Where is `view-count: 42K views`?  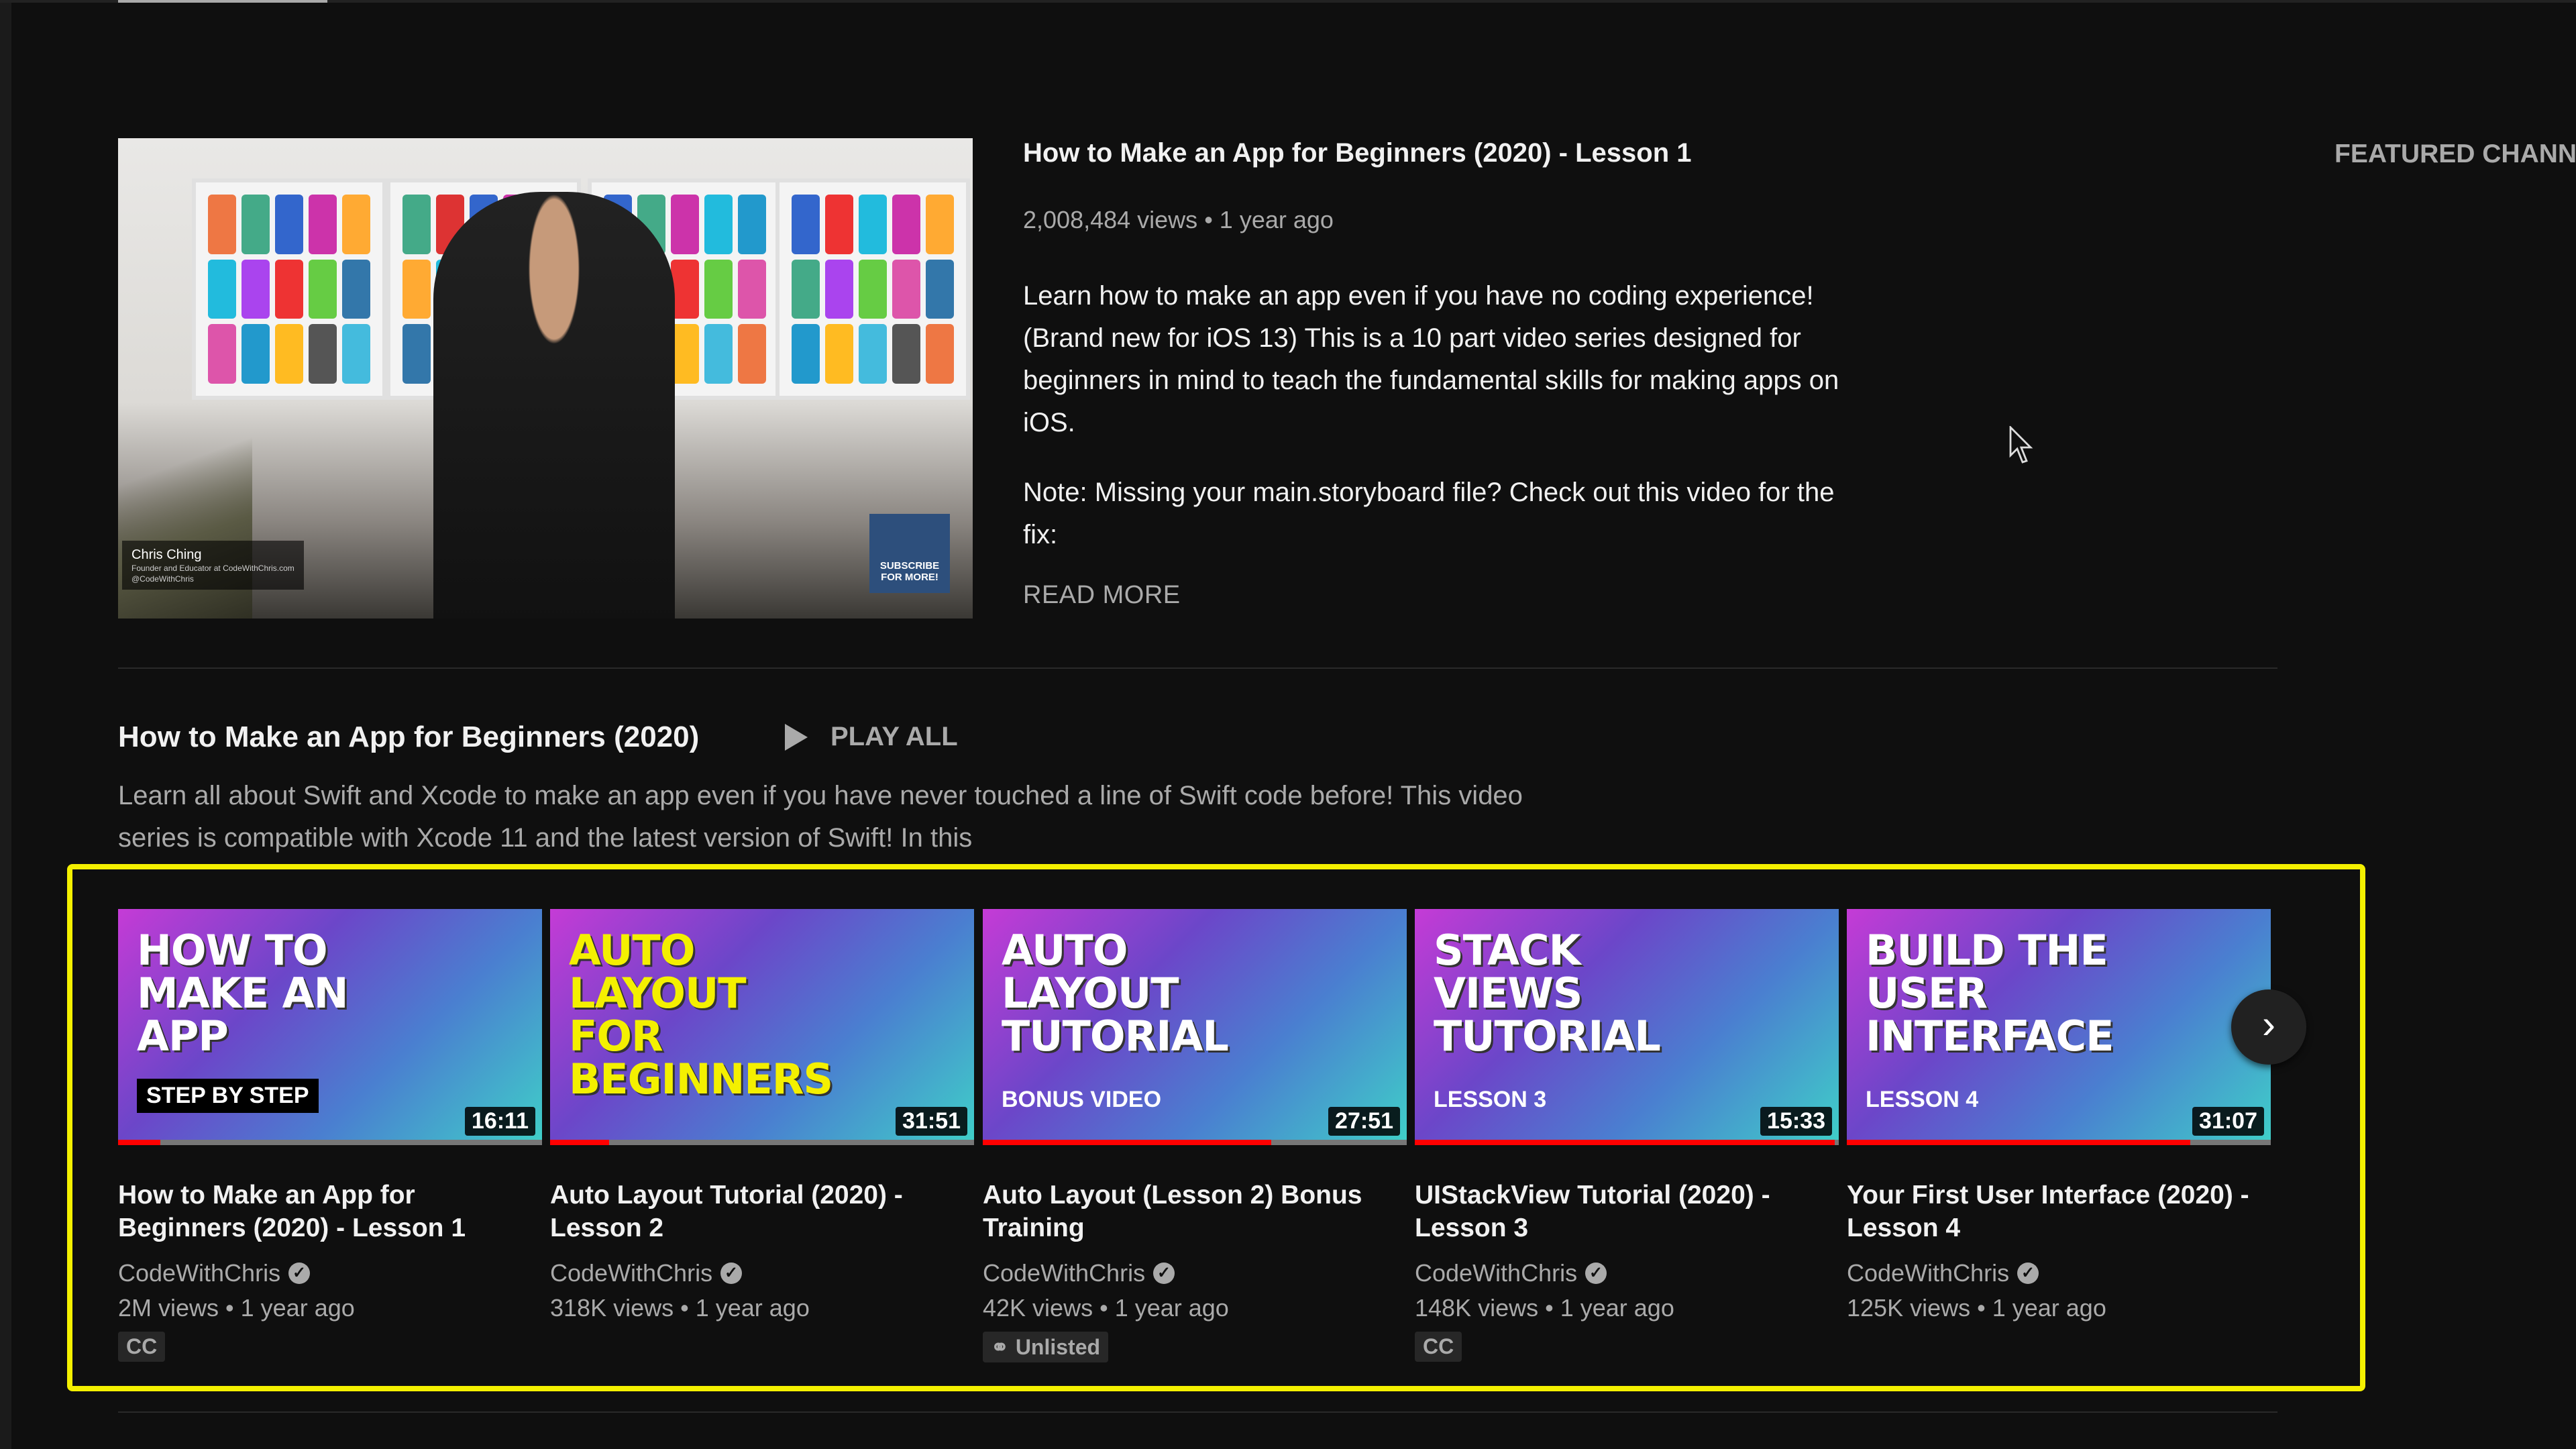 view-count: 42K views is located at coordinates (1038, 1308).